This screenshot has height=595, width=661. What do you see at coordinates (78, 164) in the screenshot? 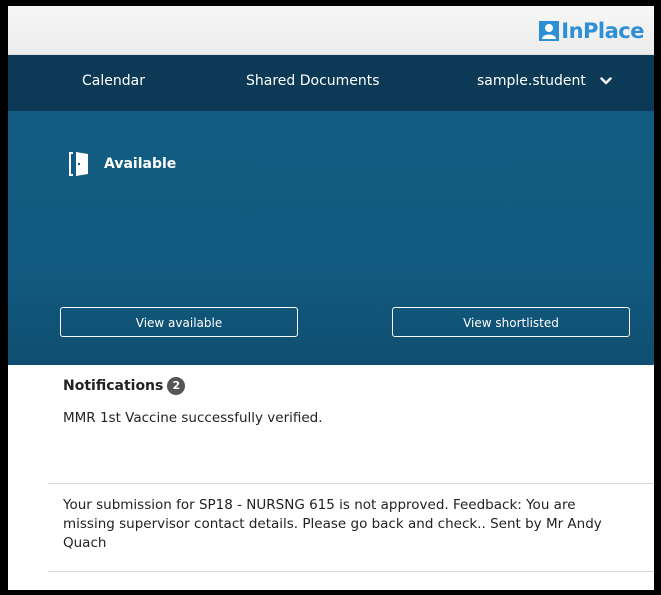
I see `door-open-icon` at bounding box center [78, 164].